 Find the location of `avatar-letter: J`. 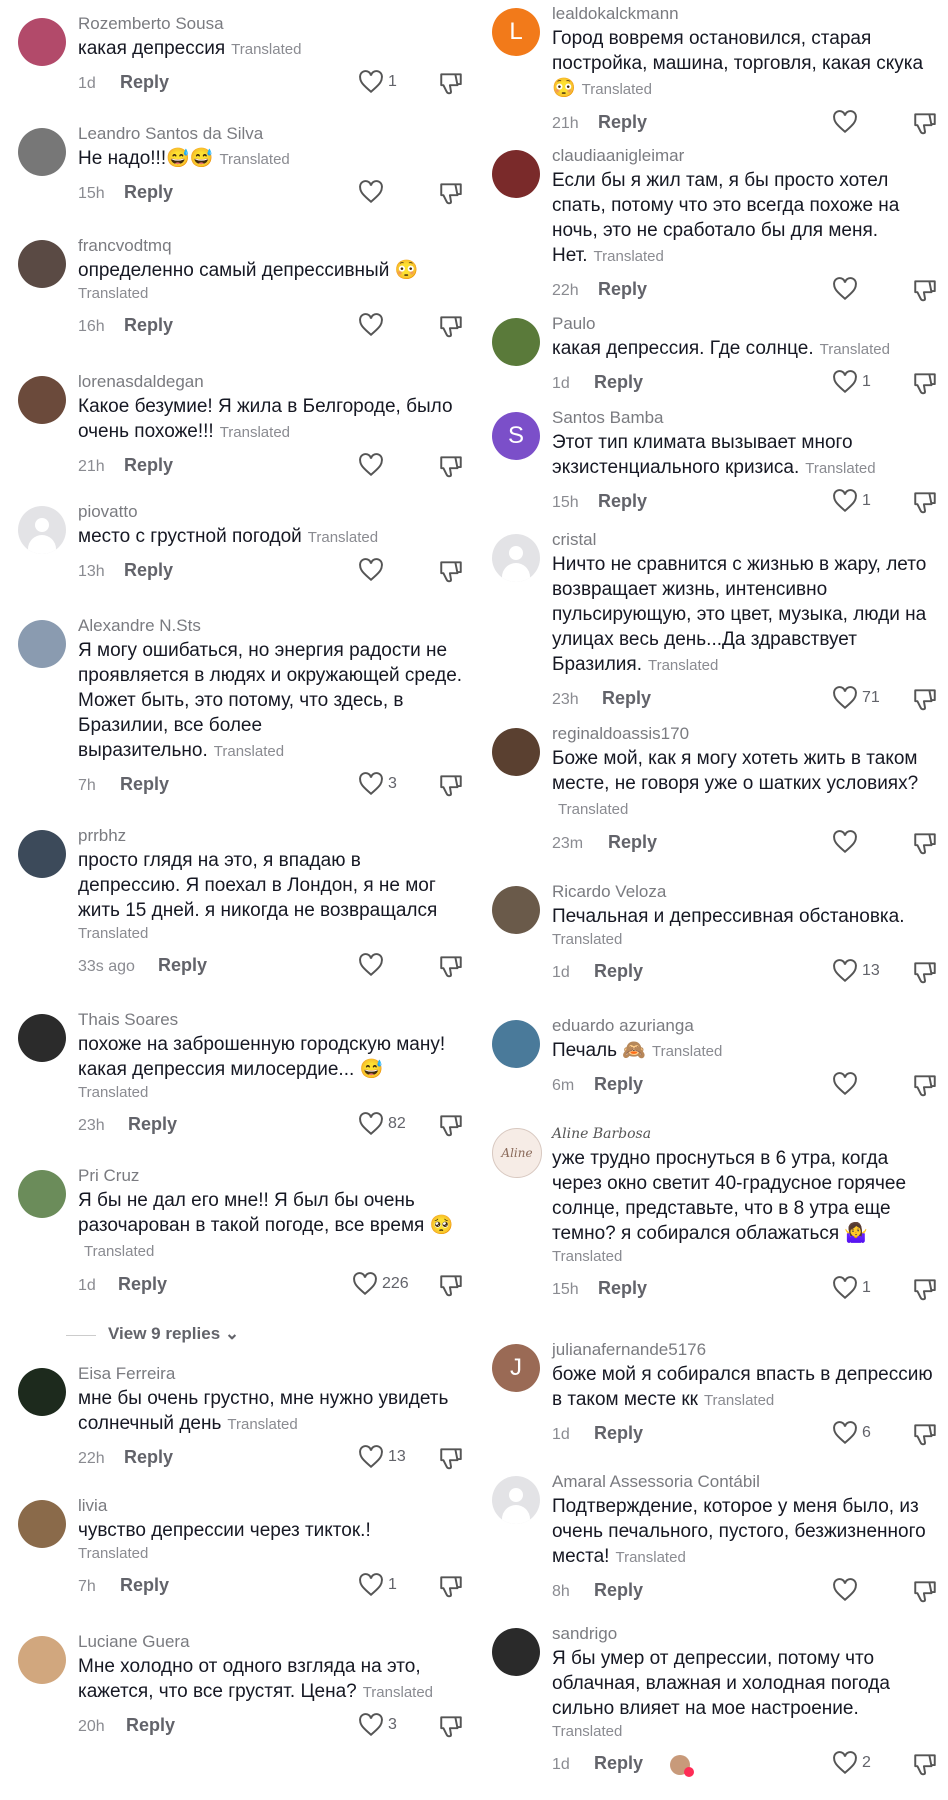

avatar-letter: J is located at coordinates (516, 1368).